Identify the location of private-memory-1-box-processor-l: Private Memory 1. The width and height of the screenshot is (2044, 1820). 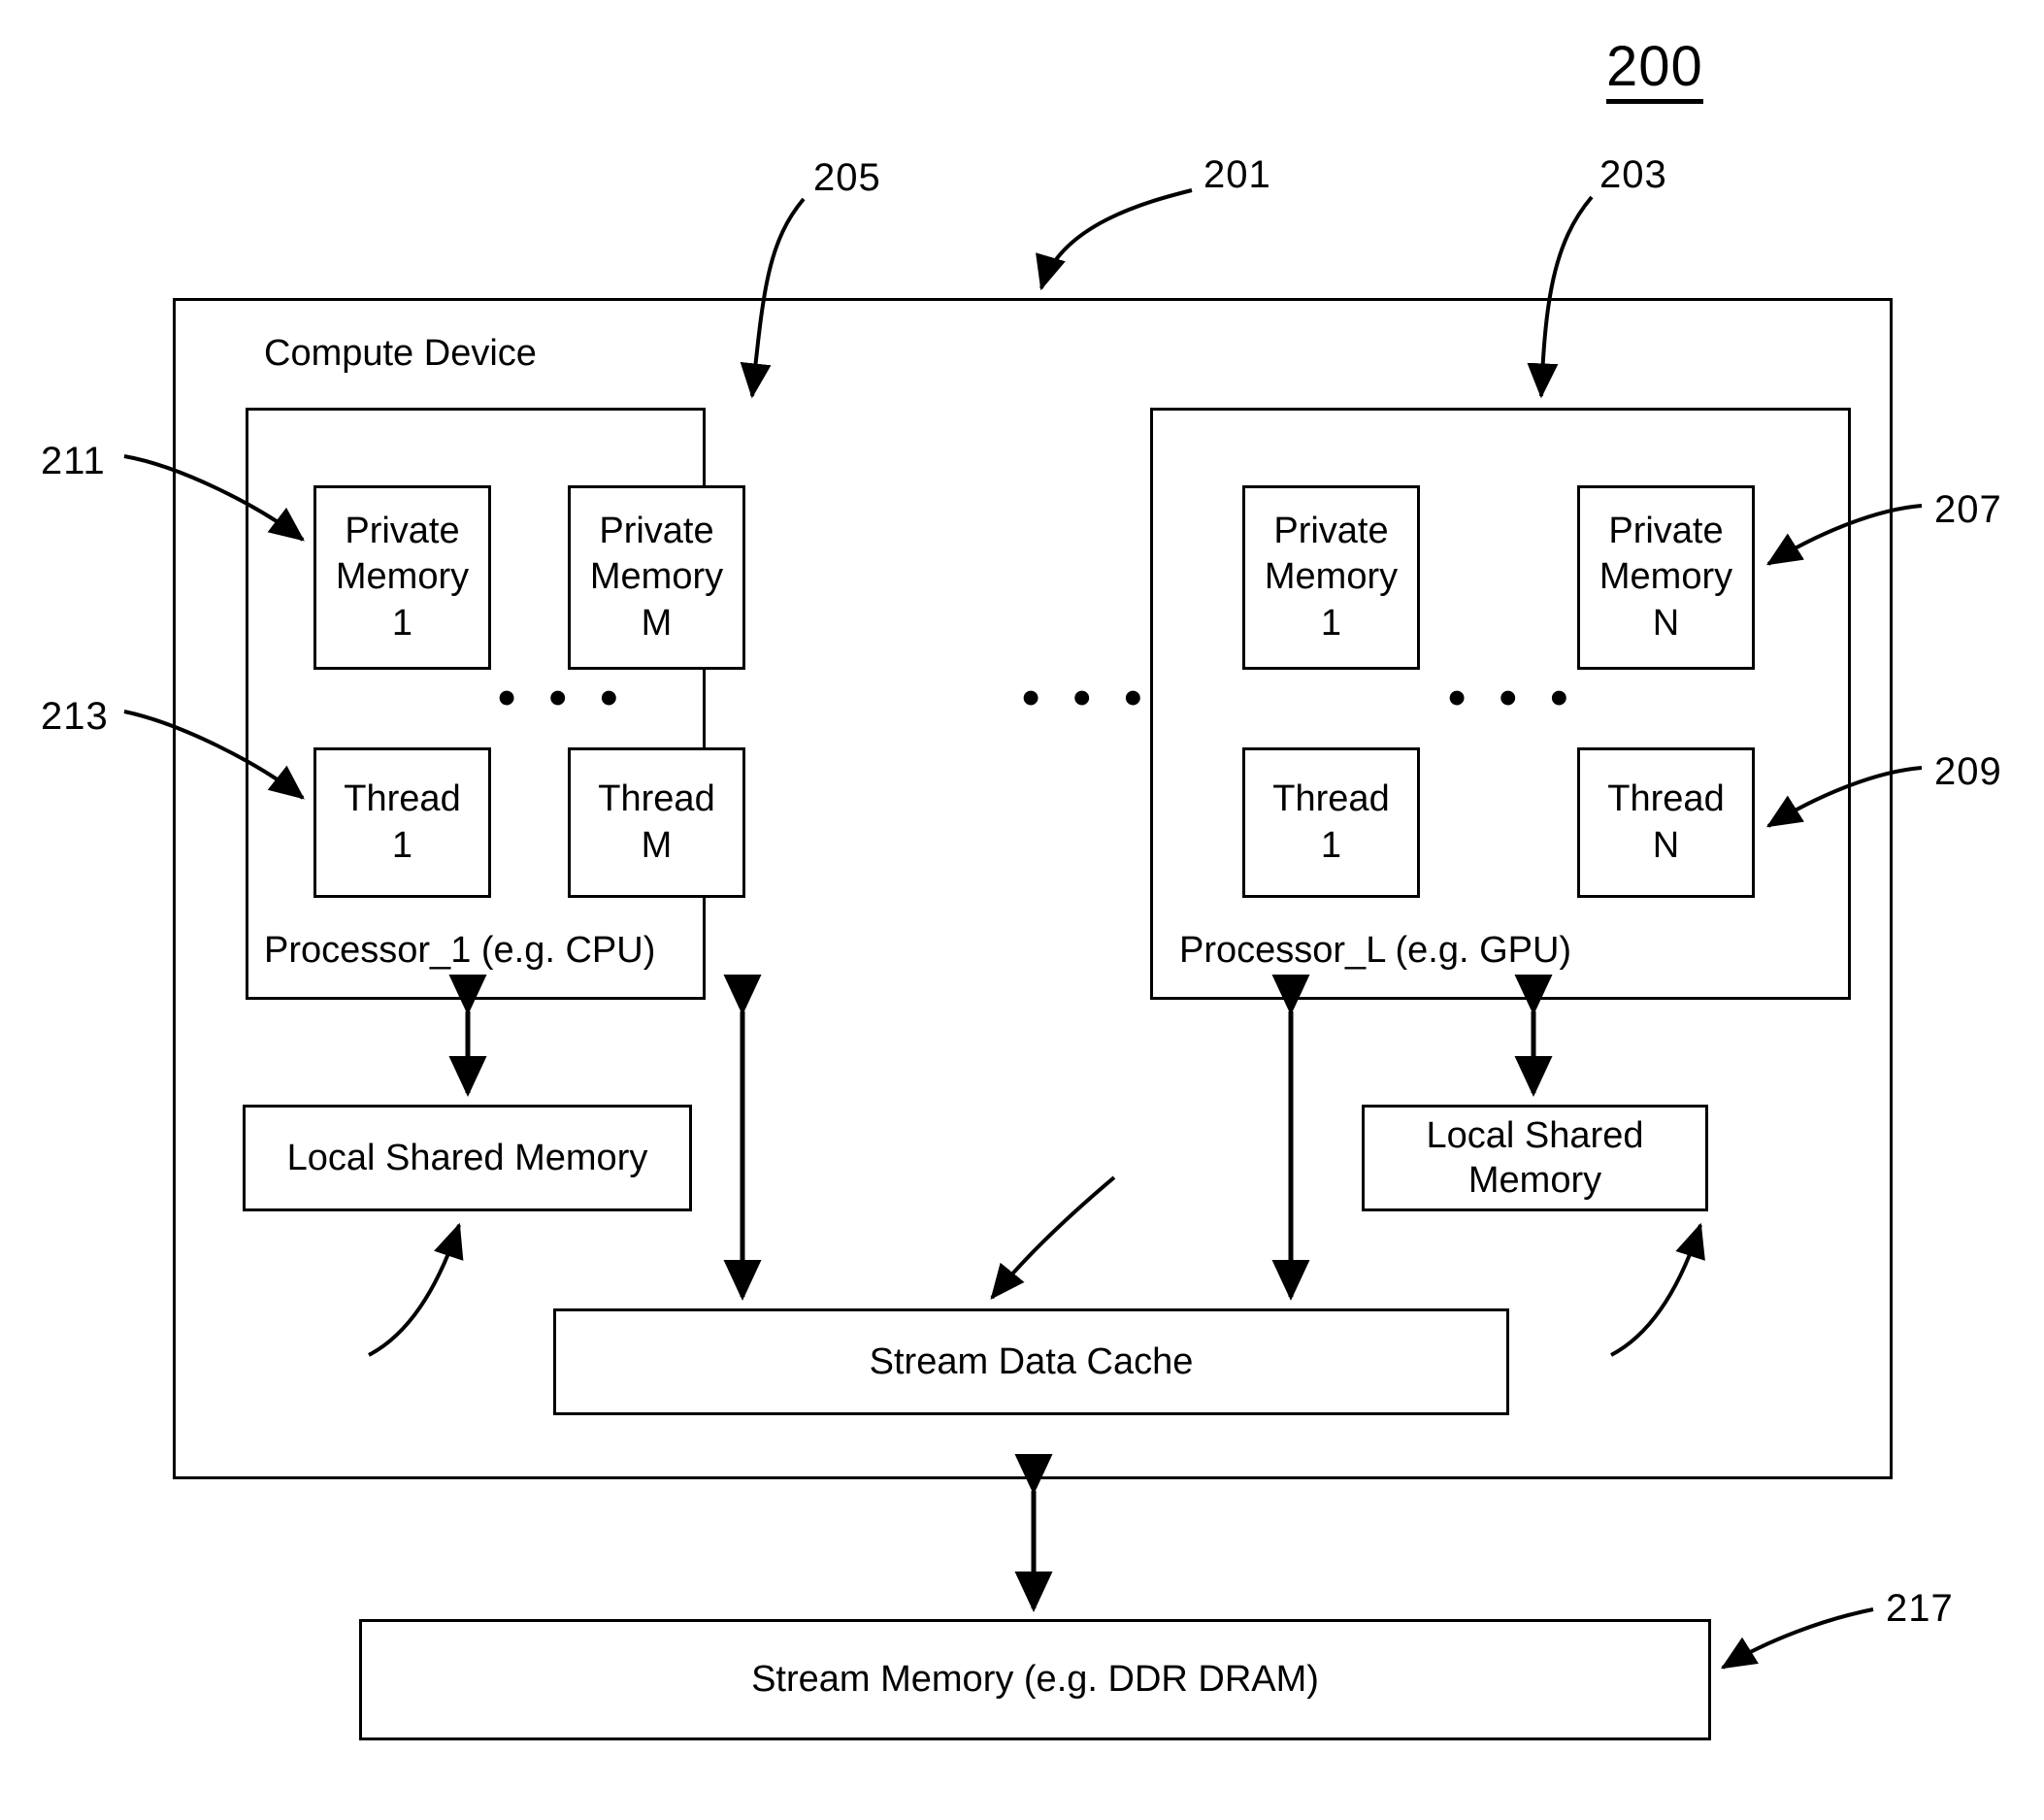
(1331, 577).